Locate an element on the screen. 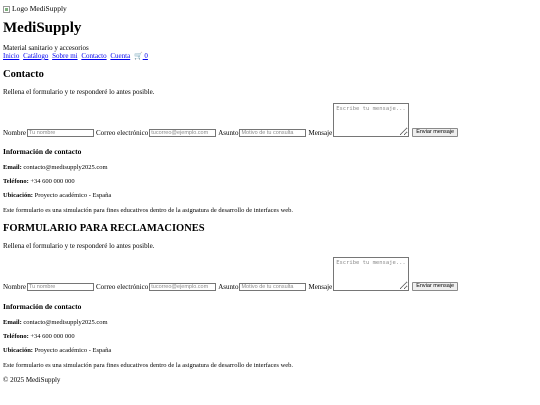  nav-cart: 🛒 0 is located at coordinates (141, 56).